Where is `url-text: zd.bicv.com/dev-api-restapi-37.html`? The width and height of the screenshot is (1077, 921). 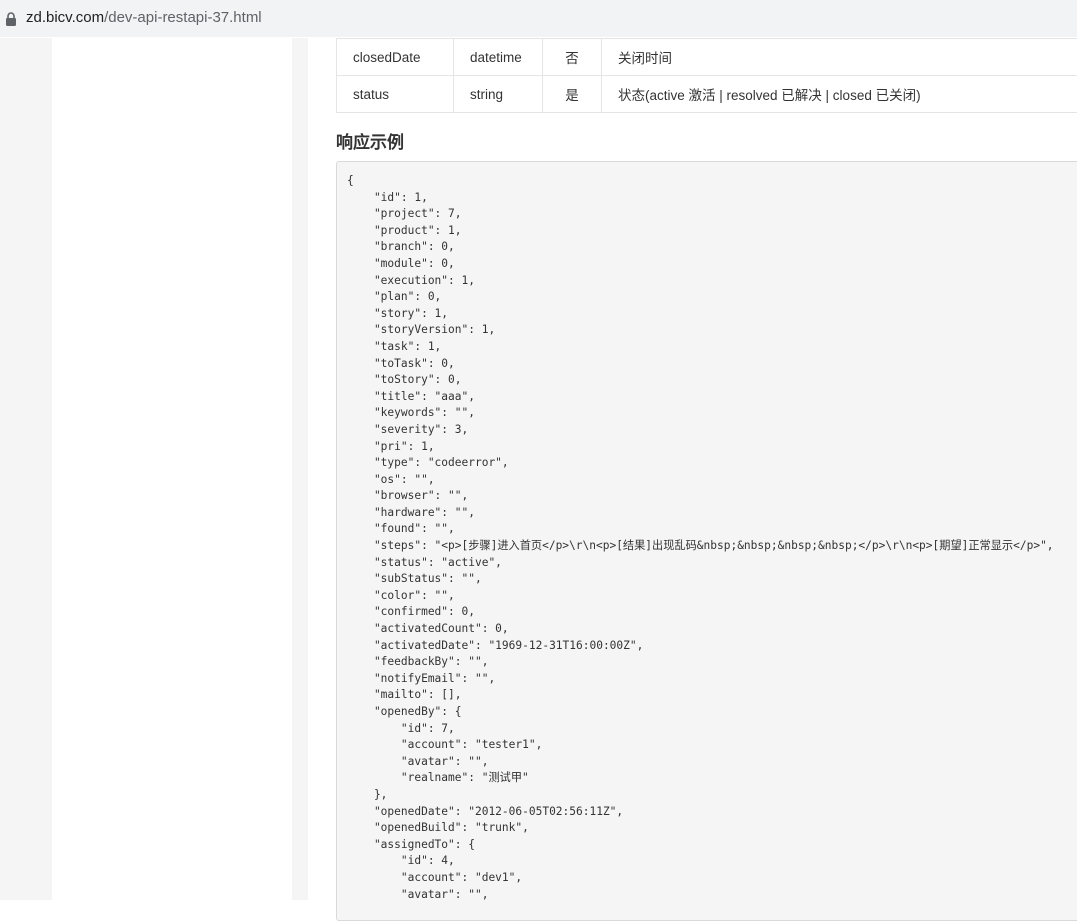 url-text: zd.bicv.com/dev-api-restapi-37.html is located at coordinates (144, 17).